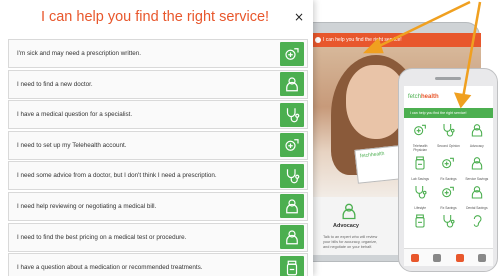 Image resolution: width=503 pixels, height=276 pixels. Describe the element at coordinates (420, 208) in the screenshot. I see `tile-label: Lifestyle` at that location.